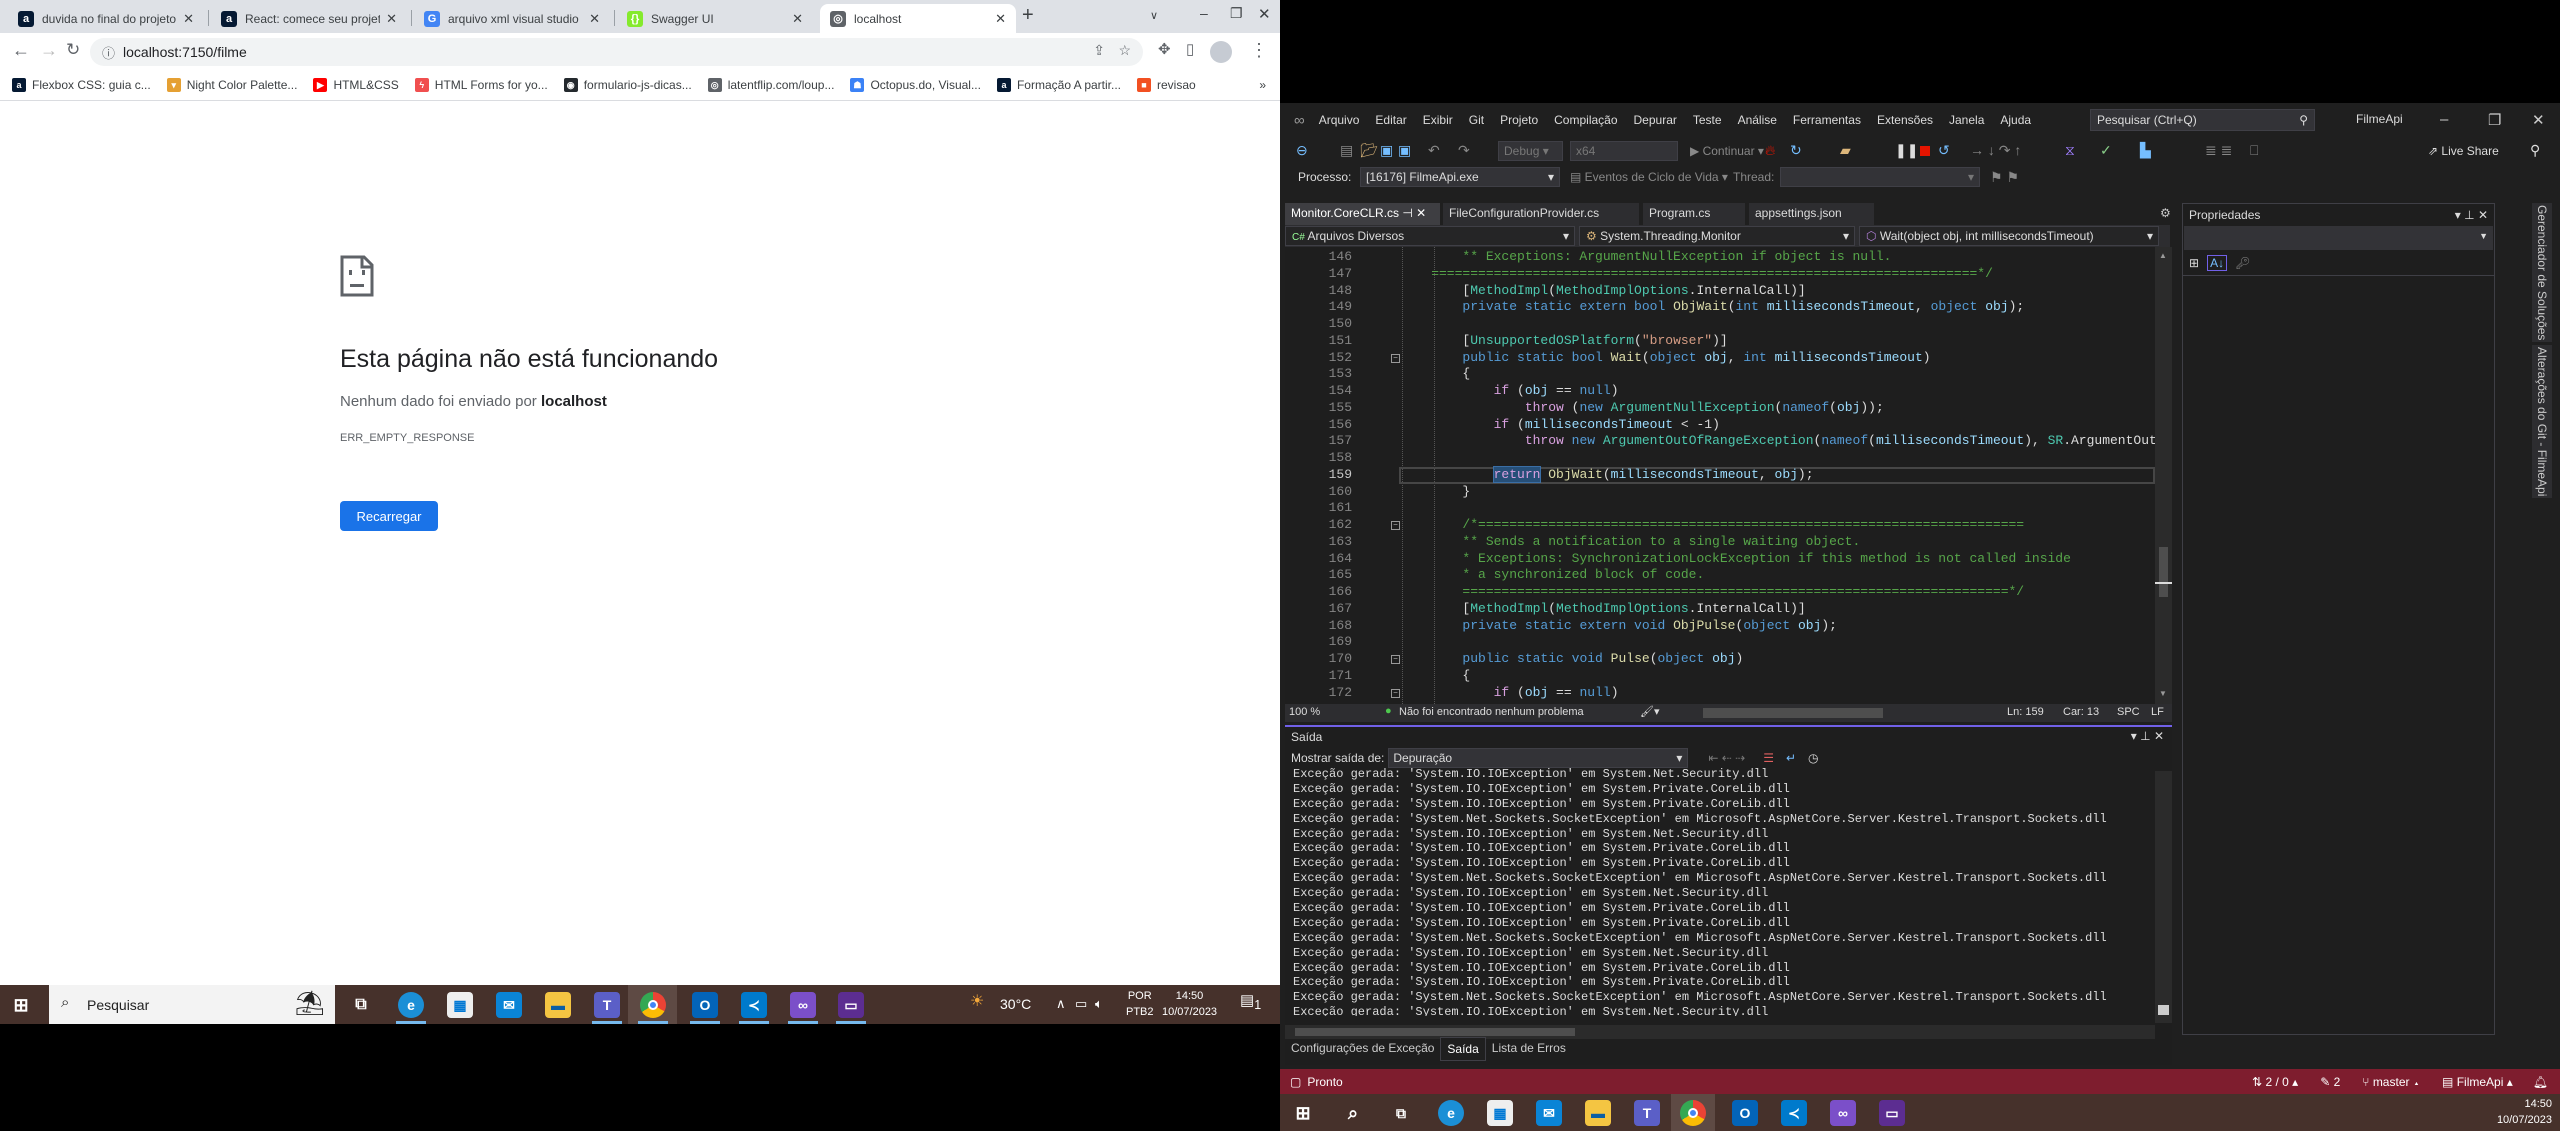 The image size is (2560, 1131). What do you see at coordinates (1519, 120) in the screenshot?
I see `menu-projeto: Projeto` at bounding box center [1519, 120].